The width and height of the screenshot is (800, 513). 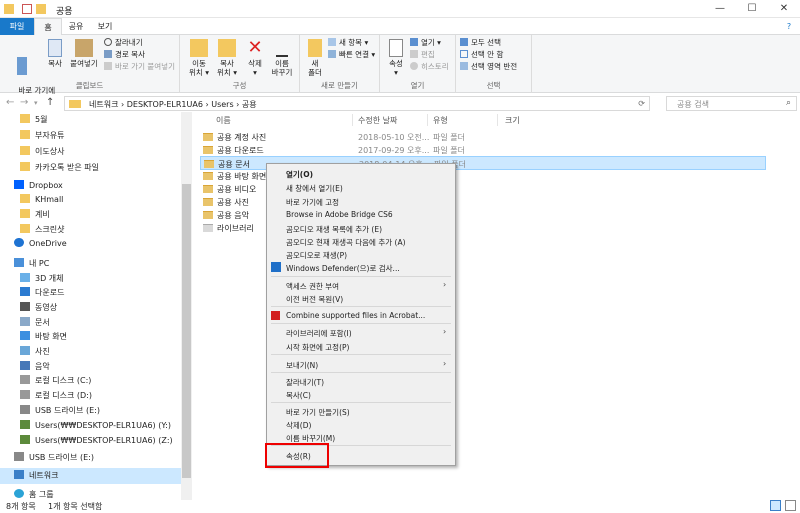 What do you see at coordinates (396, 58) in the screenshot?
I see `properties-button: 속성 ▾` at bounding box center [396, 58].